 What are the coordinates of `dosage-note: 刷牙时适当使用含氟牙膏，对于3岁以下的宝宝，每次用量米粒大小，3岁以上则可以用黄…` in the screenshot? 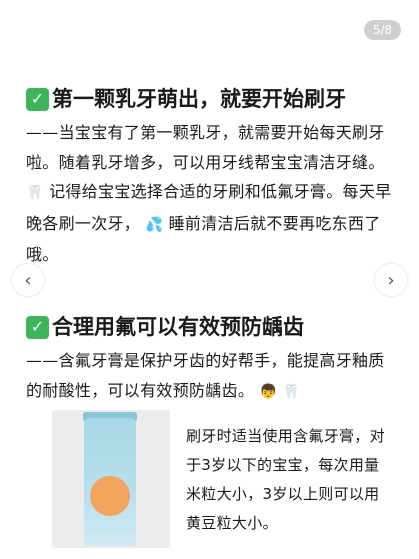 It's located at (285, 479).